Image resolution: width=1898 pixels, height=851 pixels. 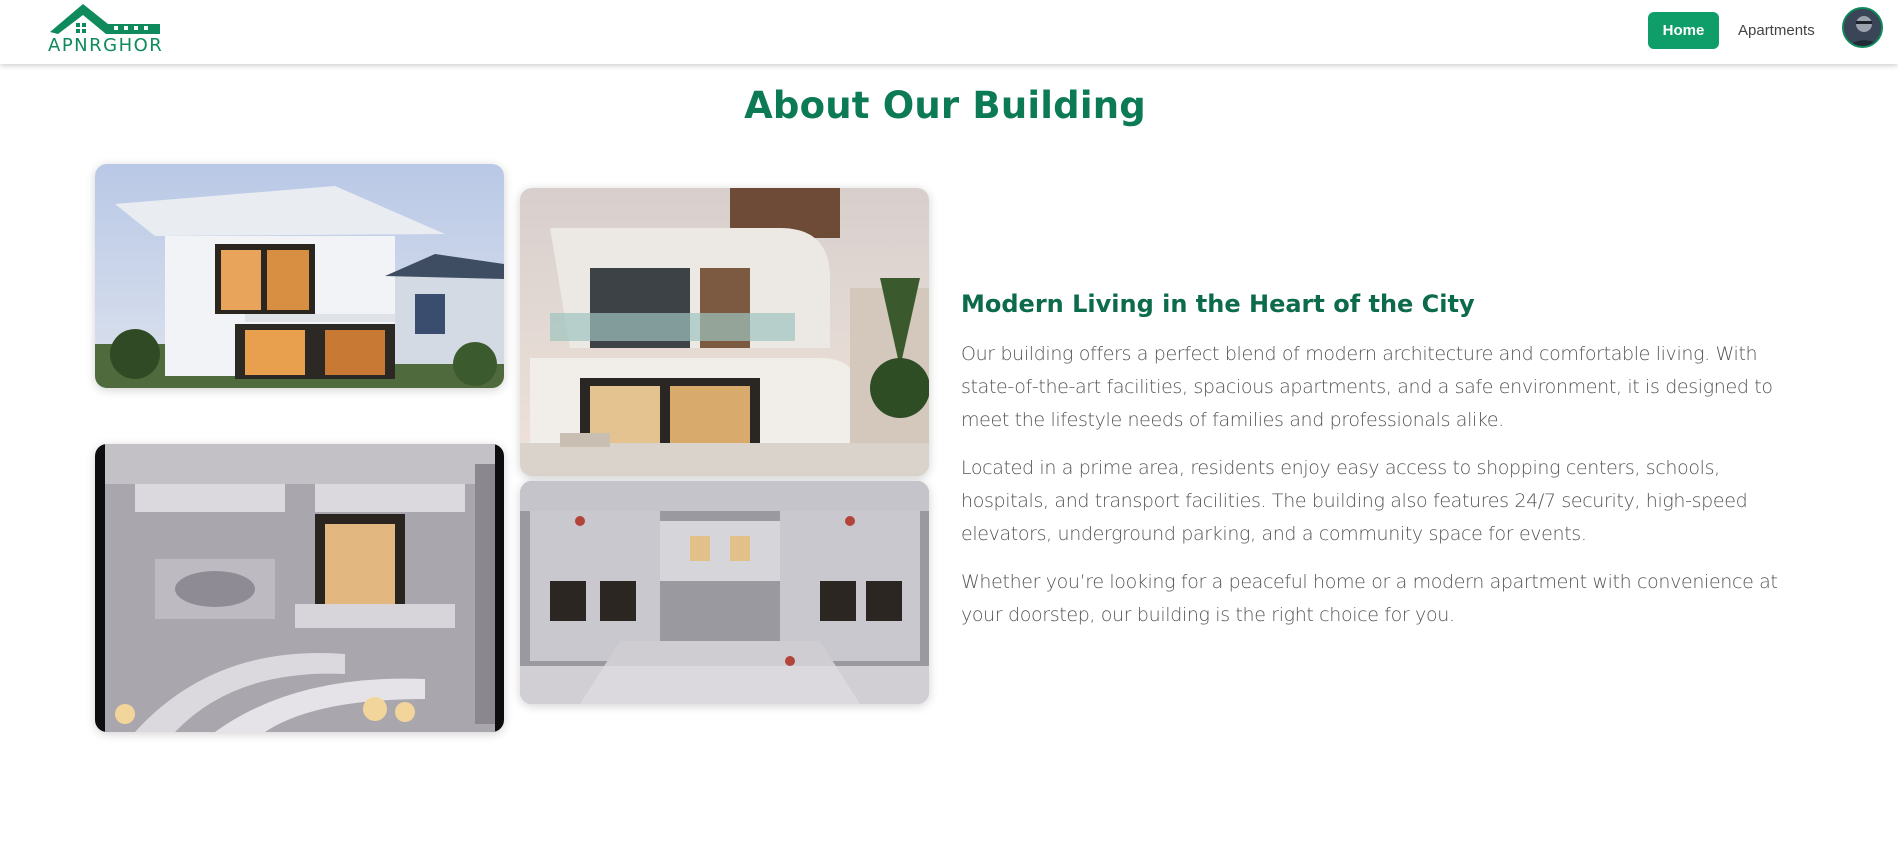 What do you see at coordinates (105, 19) in the screenshot?
I see `house-logo-icon` at bounding box center [105, 19].